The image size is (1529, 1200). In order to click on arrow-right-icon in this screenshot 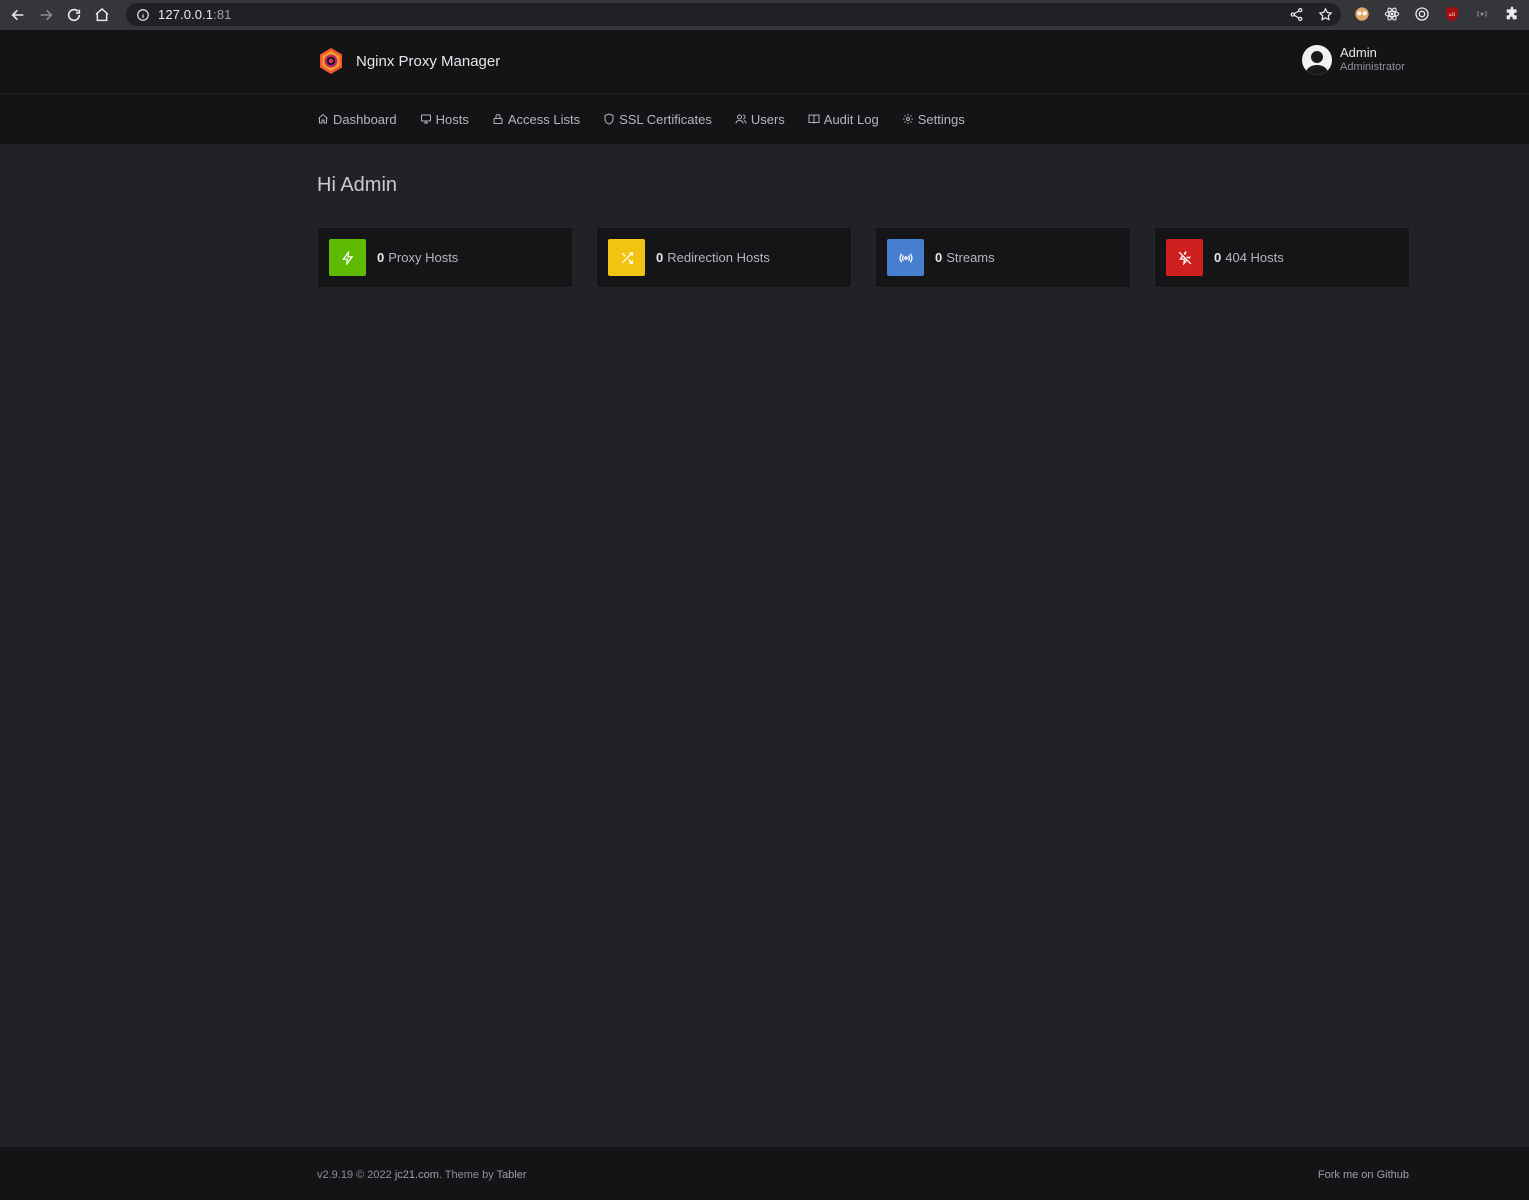, I will do `click(46, 15)`.